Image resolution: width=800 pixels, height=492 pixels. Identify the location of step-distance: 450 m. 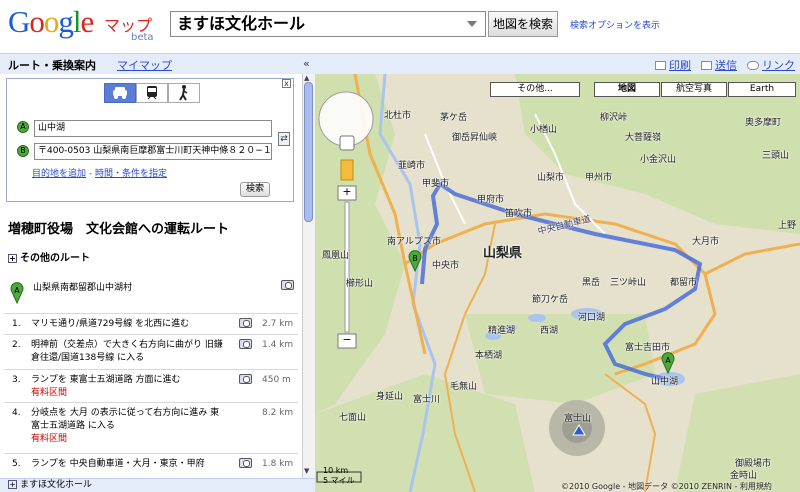
(276, 380).